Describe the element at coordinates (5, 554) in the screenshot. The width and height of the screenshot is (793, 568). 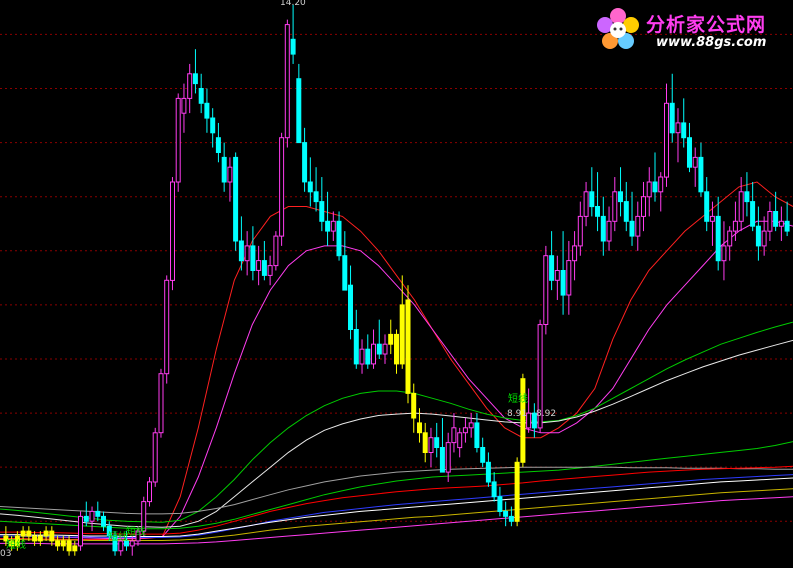
I see `corner-label: 03` at that location.